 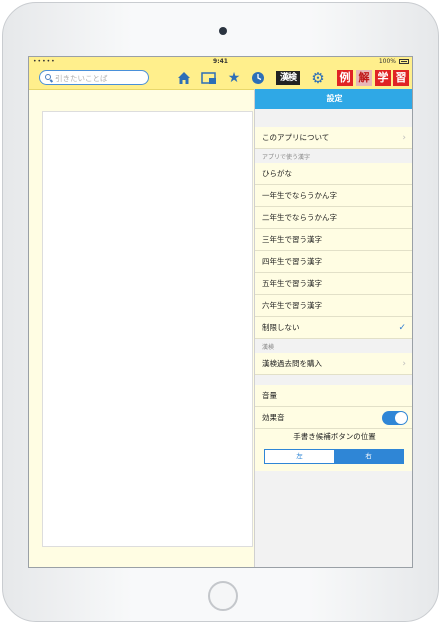 I want to click on battery-icon, so click(x=404, y=61).